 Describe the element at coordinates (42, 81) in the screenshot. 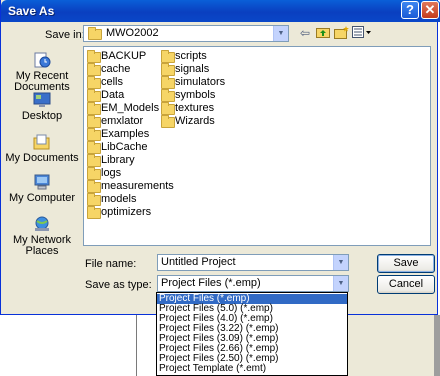

I see `place-label: My Recent Documents` at that location.